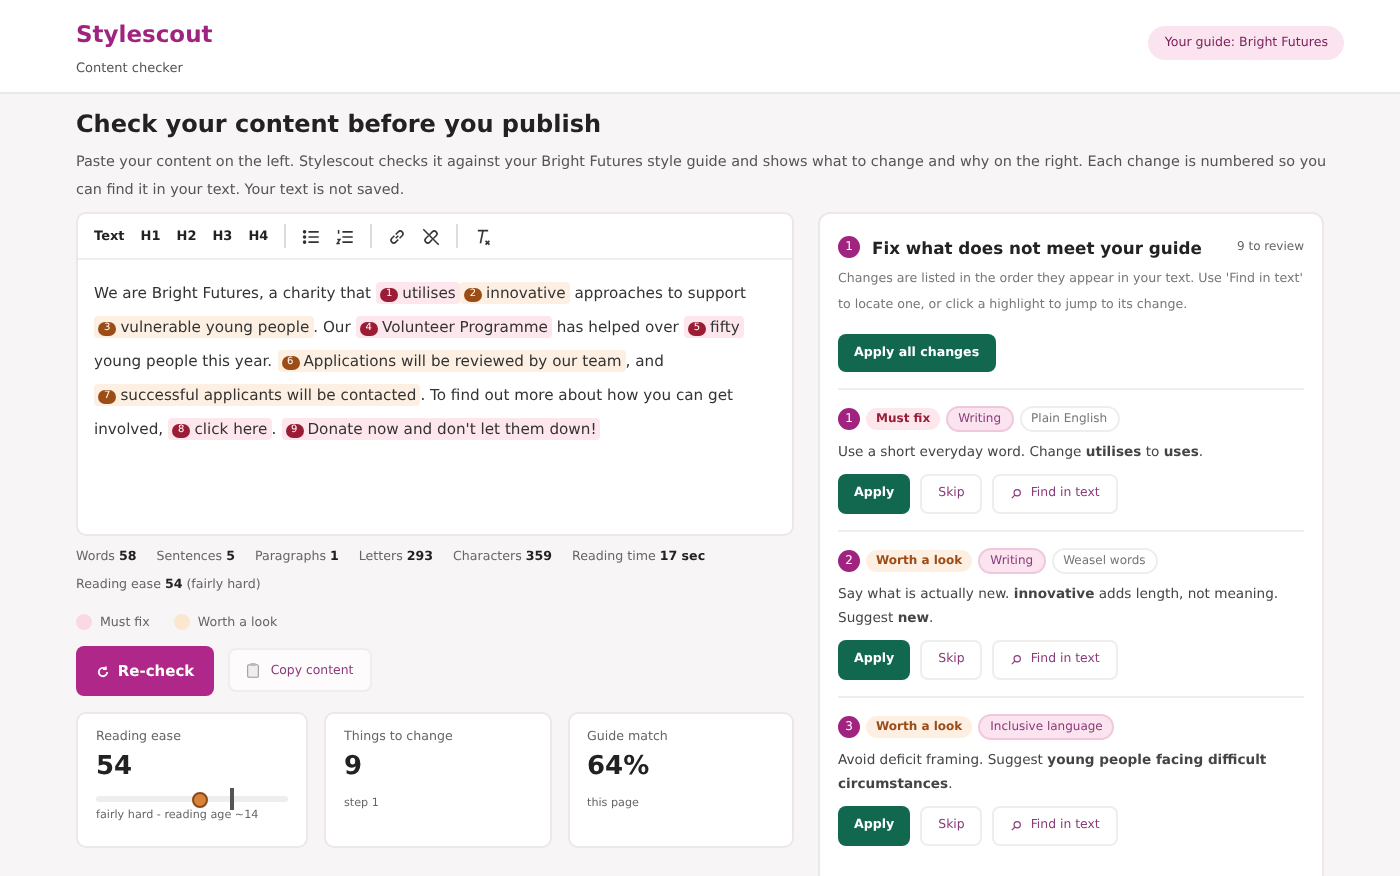  What do you see at coordinates (144, 34) in the screenshot?
I see `brand-name: Stylescout` at bounding box center [144, 34].